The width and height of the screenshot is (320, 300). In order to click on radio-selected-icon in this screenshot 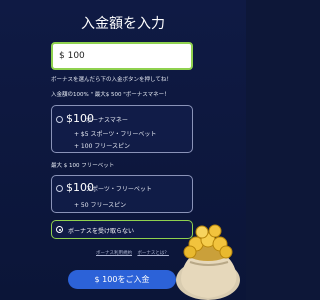, I will do `click(59, 229)`.